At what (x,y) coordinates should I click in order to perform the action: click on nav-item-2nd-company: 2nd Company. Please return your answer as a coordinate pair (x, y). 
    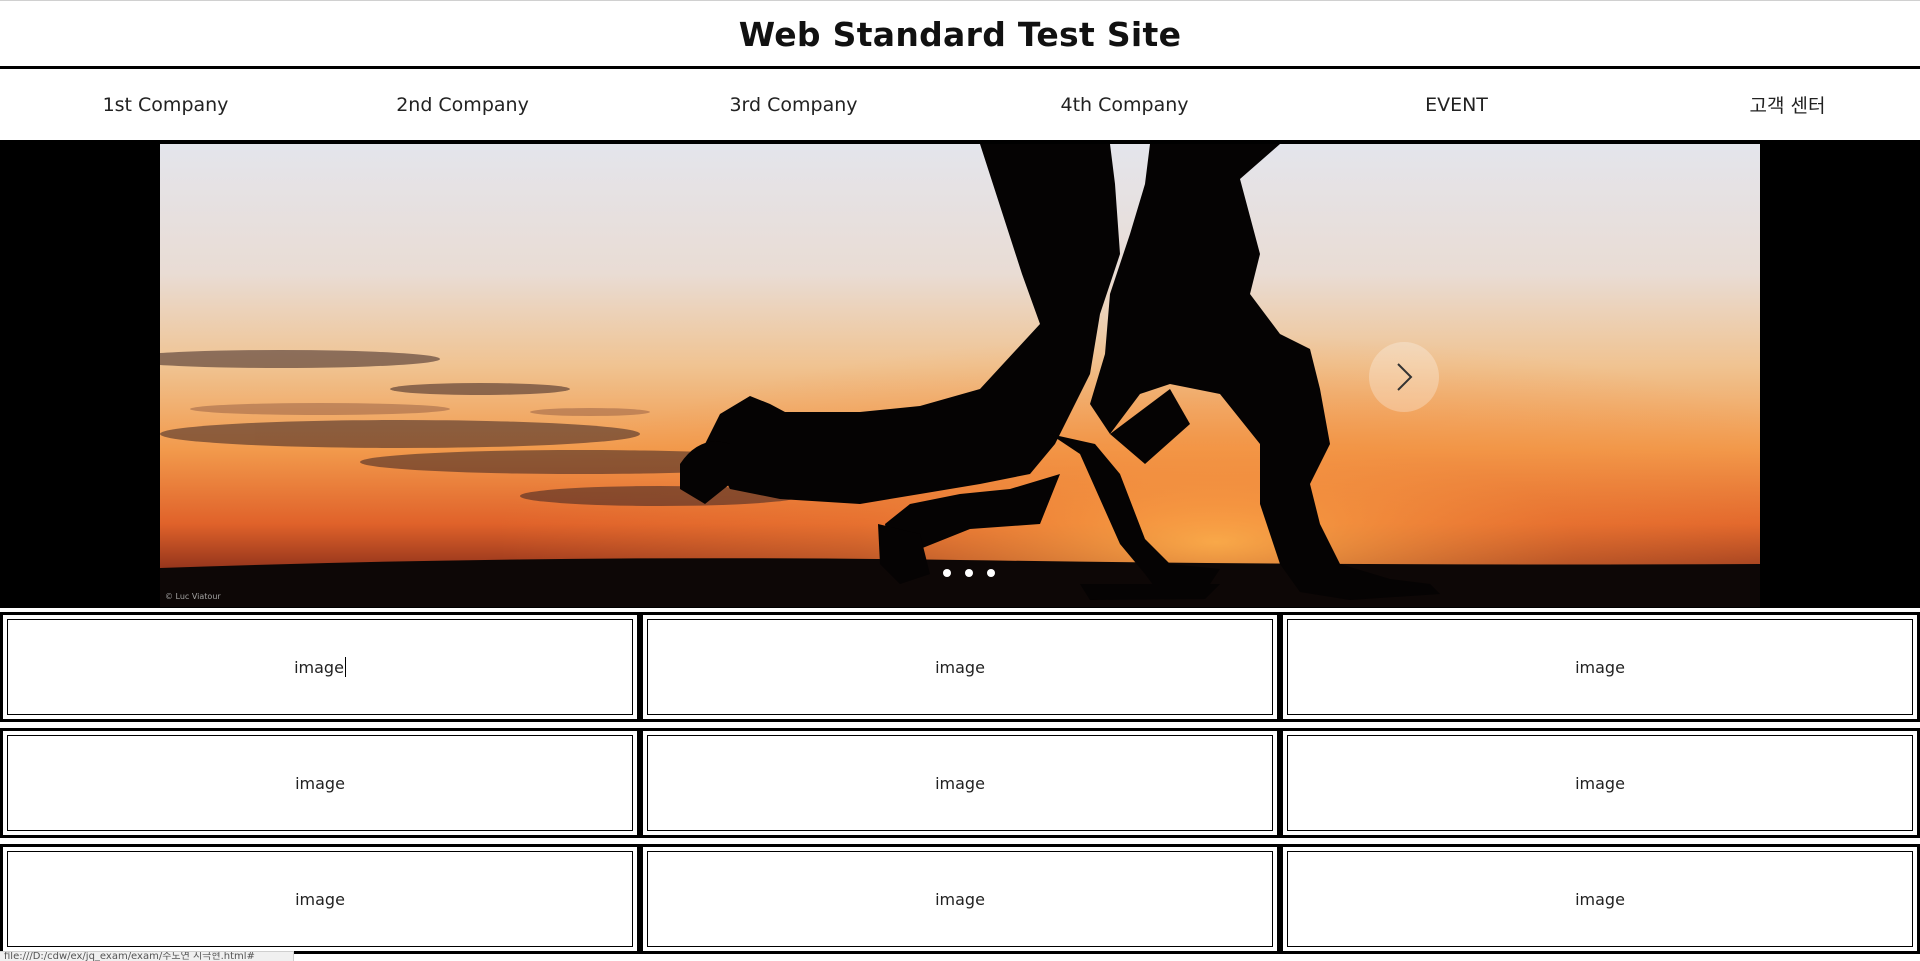
    Looking at the image, I should click on (462, 104).